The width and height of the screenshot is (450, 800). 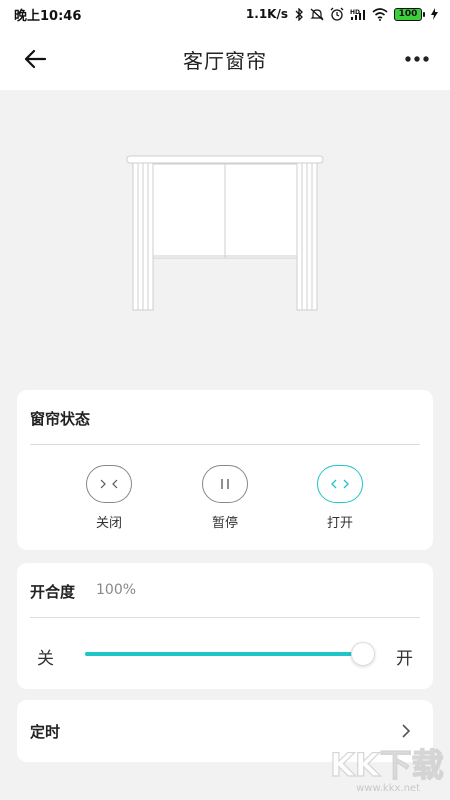 What do you see at coordinates (409, 14) in the screenshot?
I see `battery-icon: 100` at bounding box center [409, 14].